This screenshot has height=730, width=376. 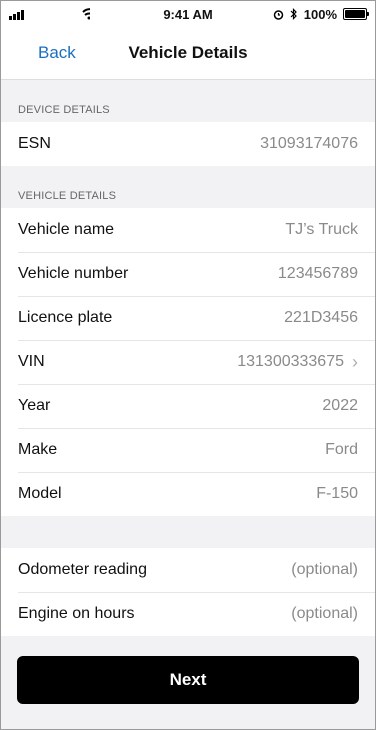 What do you see at coordinates (31, 361) in the screenshot?
I see `vin-label: VIN` at bounding box center [31, 361].